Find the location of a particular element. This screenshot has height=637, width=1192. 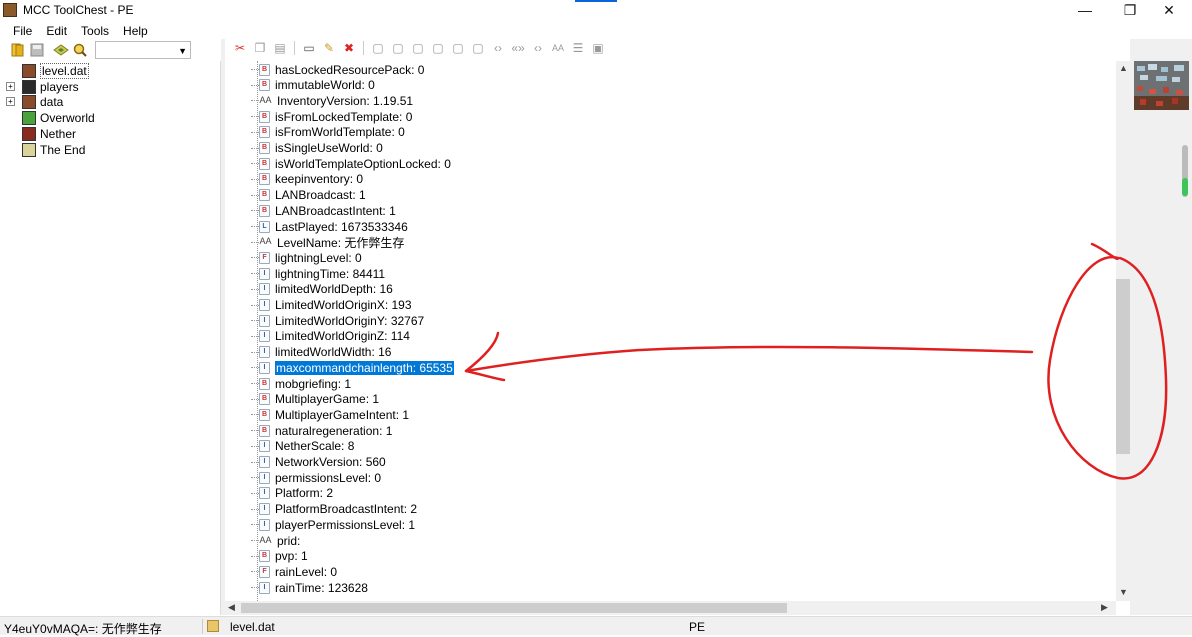

cut-icon: ✂ is located at coordinates (240, 48).